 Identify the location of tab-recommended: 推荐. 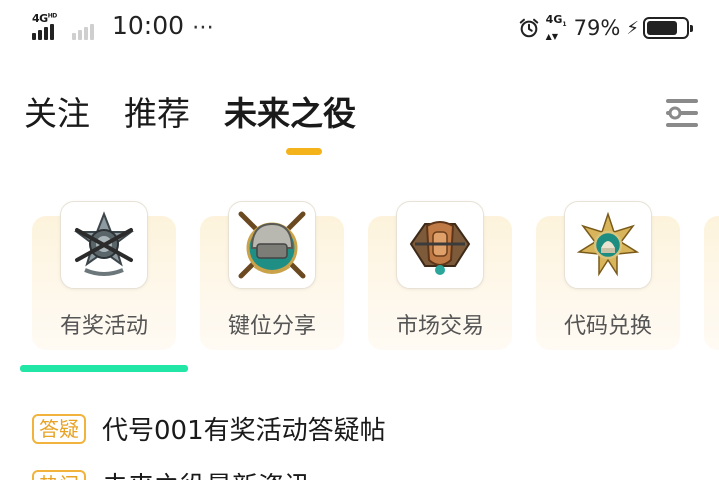
(157, 114).